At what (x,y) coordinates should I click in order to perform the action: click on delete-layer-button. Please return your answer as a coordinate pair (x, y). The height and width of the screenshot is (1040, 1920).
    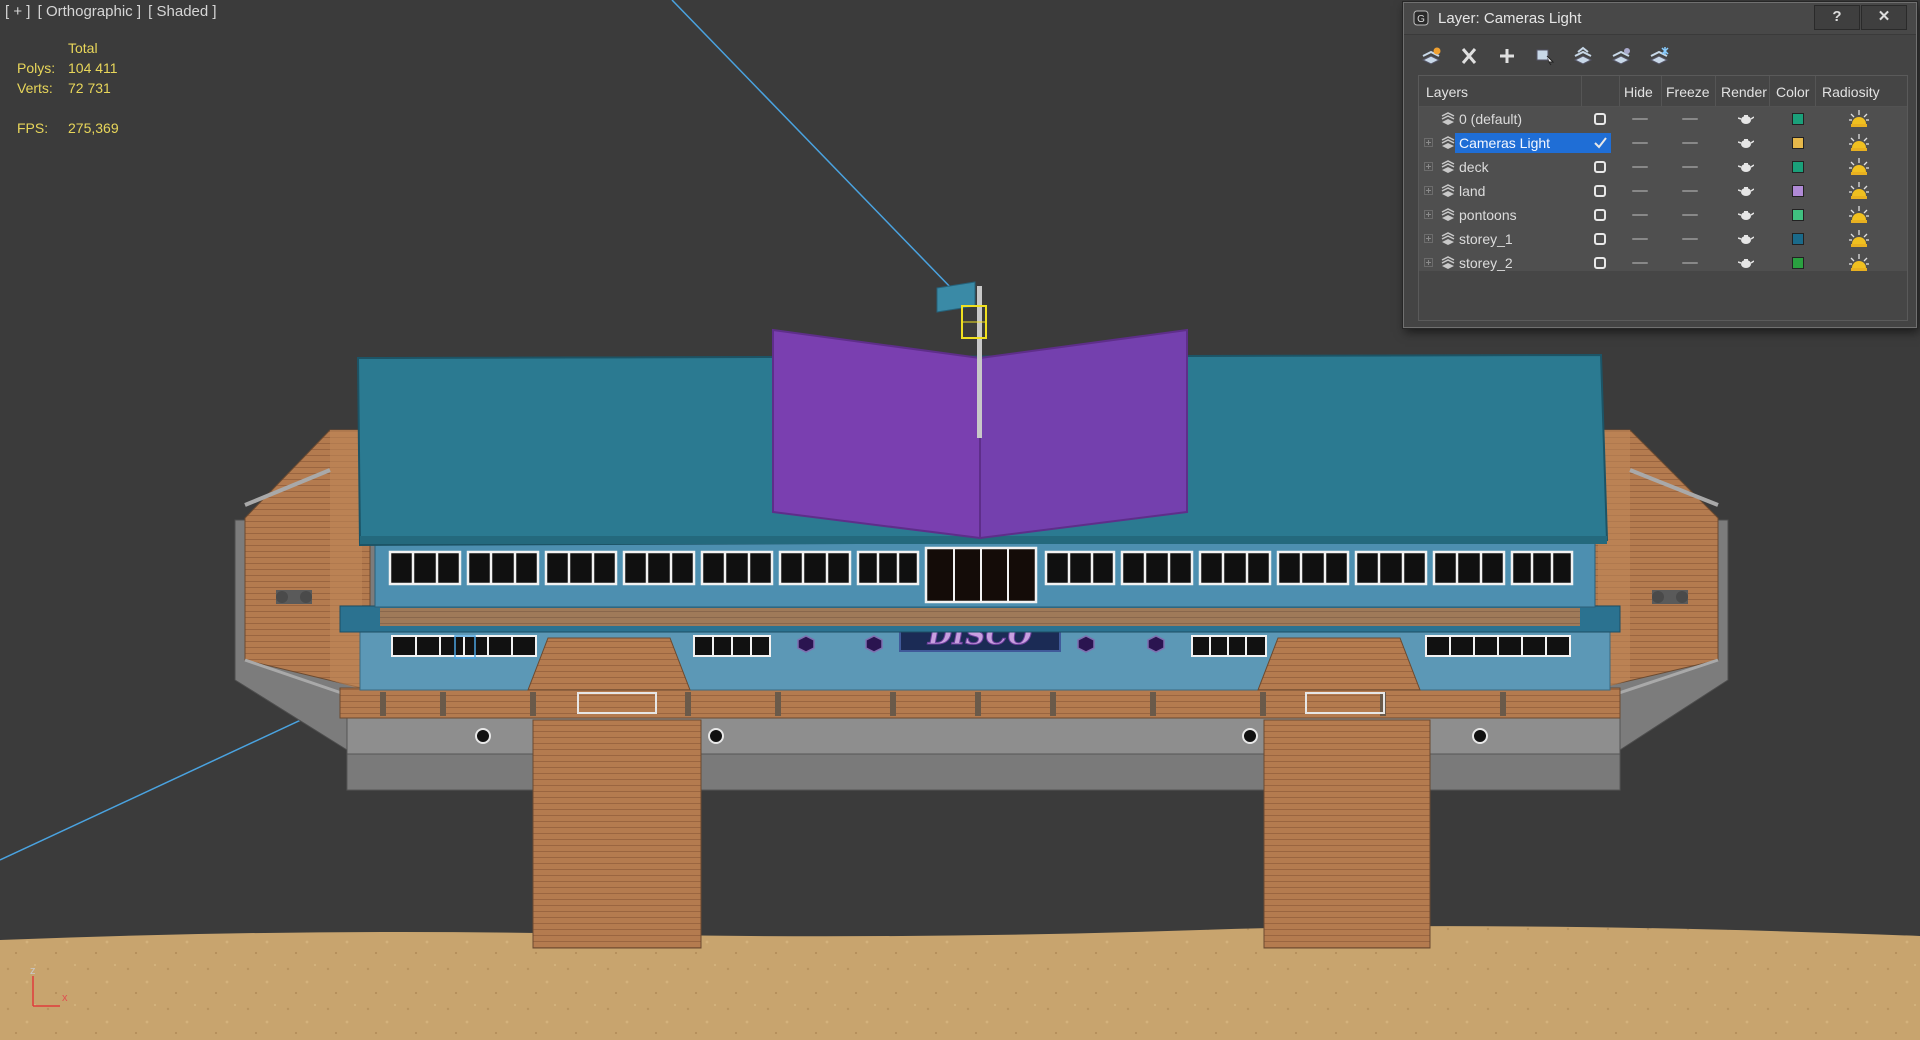
    Looking at the image, I should click on (1468, 56).